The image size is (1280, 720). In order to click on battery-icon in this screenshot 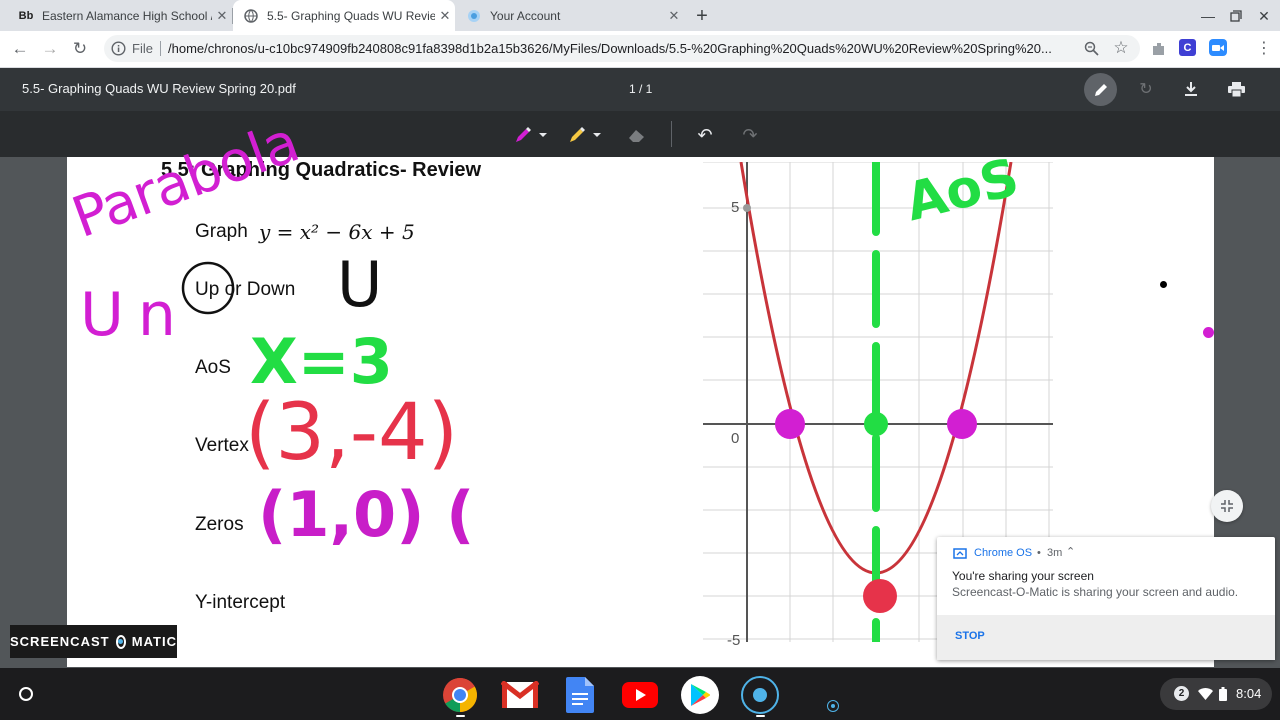, I will do `click(1223, 693)`.